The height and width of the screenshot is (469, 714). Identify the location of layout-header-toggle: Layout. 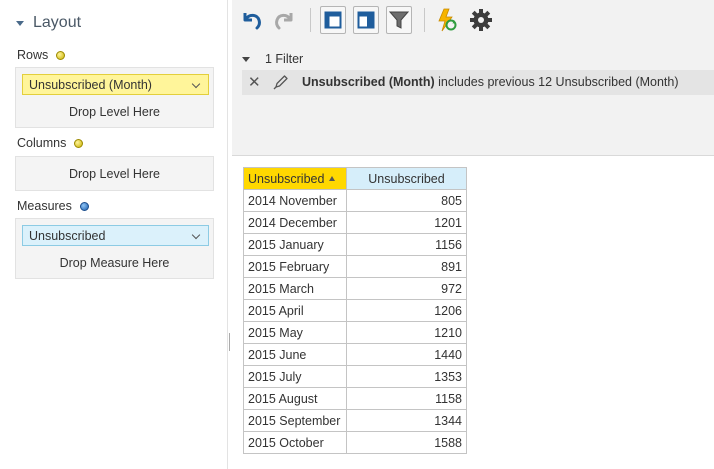
(48, 23).